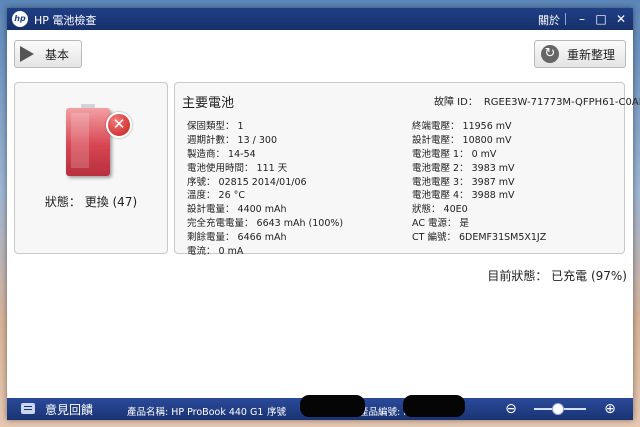 The width and height of the screenshot is (640, 427). Describe the element at coordinates (493, 182) in the screenshot. I see `detail-value: 3987 mV` at that location.